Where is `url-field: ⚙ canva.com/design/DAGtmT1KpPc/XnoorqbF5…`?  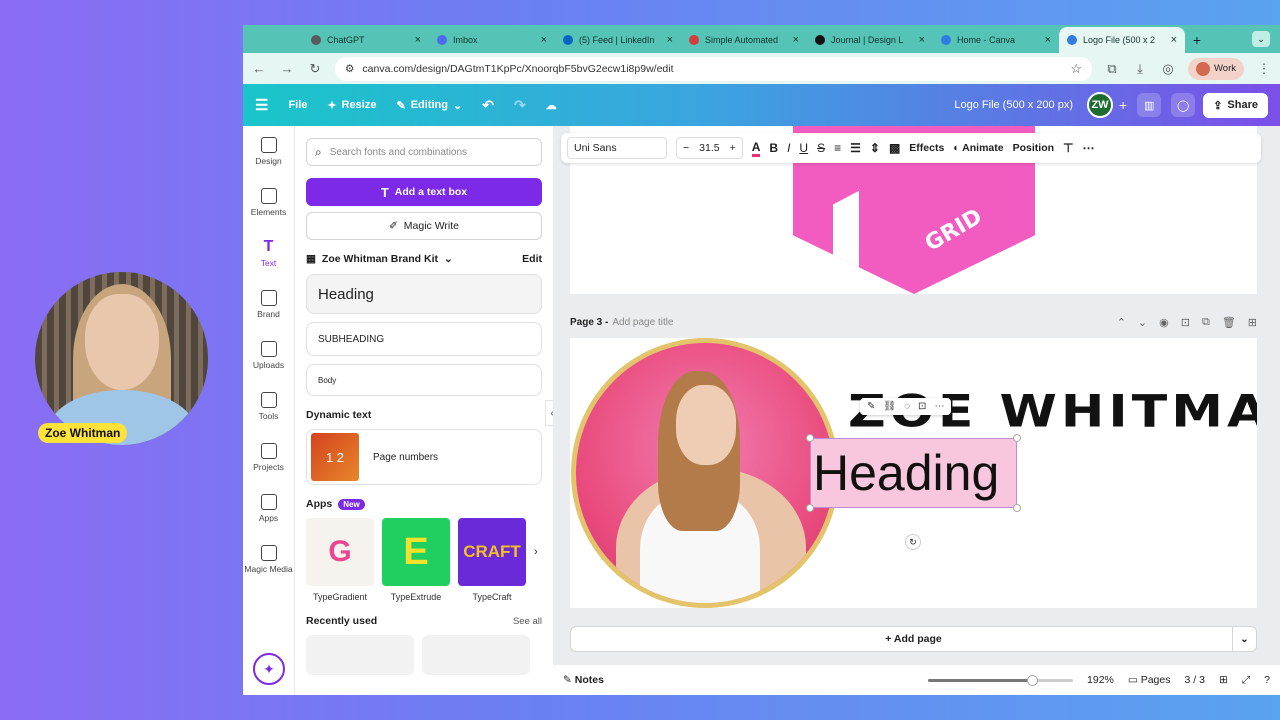 url-field: ⚙ canva.com/design/DAGtmT1KpPc/XnoorqbF5… is located at coordinates (713, 68).